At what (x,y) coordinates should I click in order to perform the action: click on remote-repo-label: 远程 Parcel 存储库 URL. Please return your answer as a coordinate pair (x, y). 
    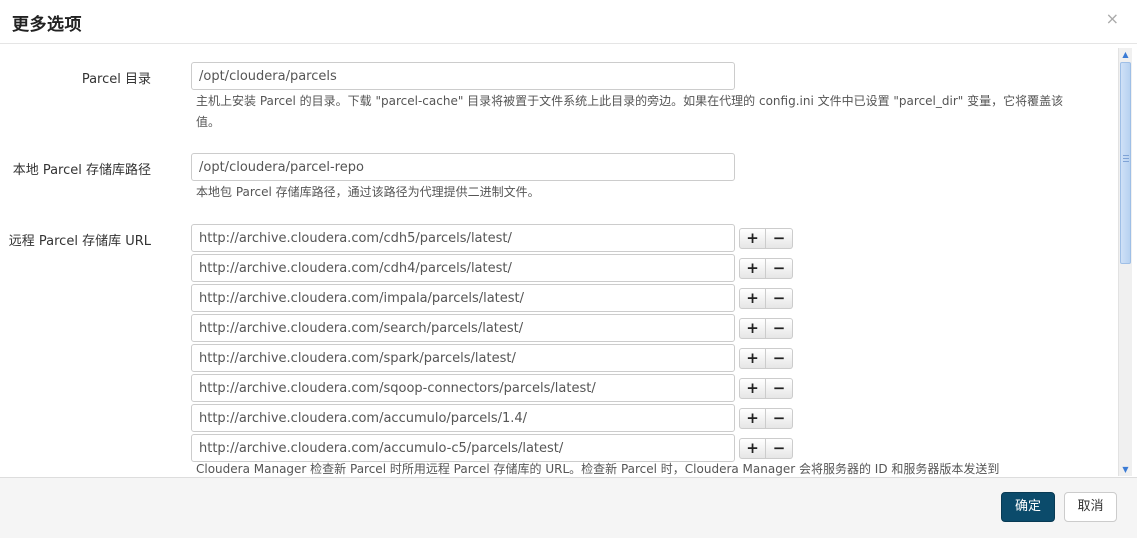
    Looking at the image, I should click on (79, 241).